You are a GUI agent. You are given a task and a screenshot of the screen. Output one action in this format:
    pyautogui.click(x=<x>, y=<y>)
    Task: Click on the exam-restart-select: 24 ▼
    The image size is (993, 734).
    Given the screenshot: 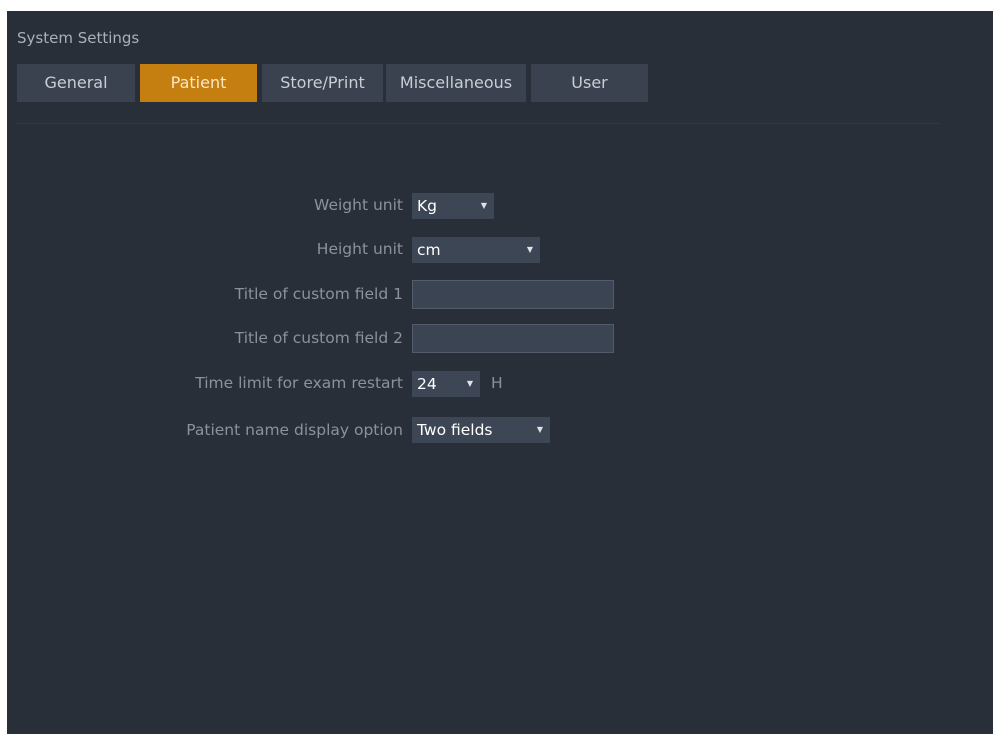 What is the action you would take?
    pyautogui.click(x=446, y=384)
    